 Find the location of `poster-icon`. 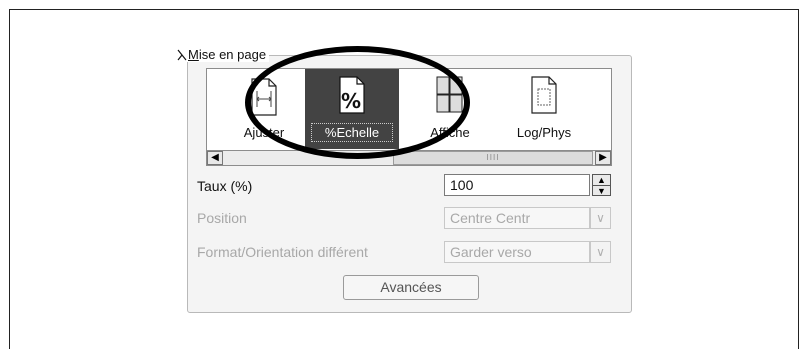

poster-icon is located at coordinates (449, 94).